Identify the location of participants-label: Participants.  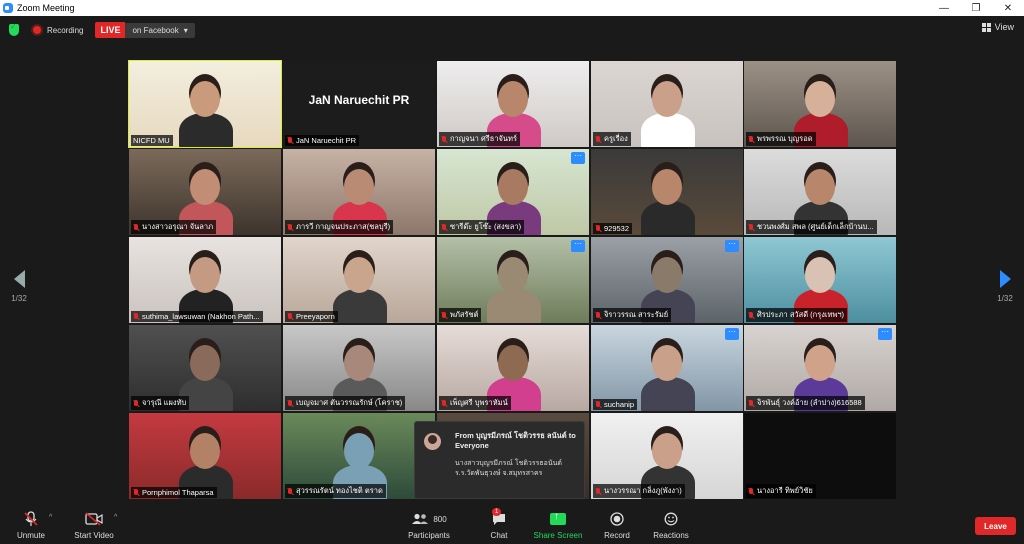
(429, 535).